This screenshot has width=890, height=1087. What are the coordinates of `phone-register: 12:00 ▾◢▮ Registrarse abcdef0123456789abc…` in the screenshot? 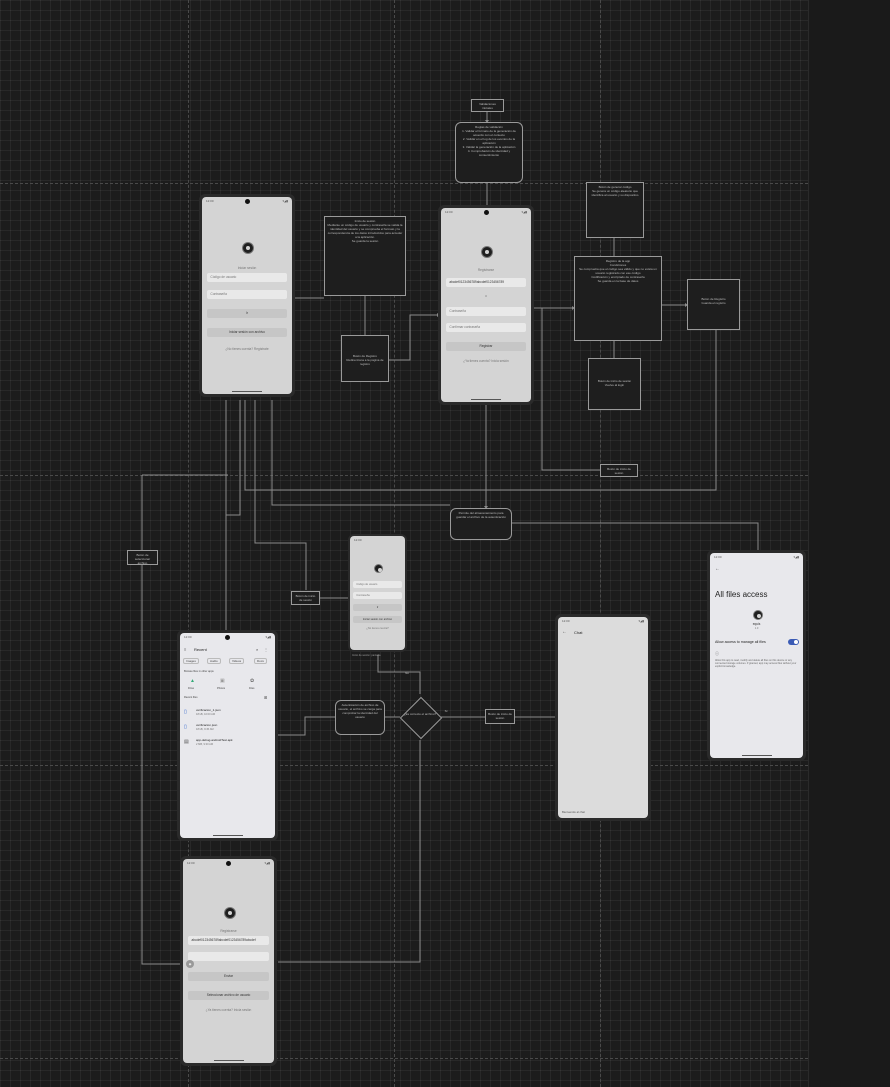 It's located at (486, 305).